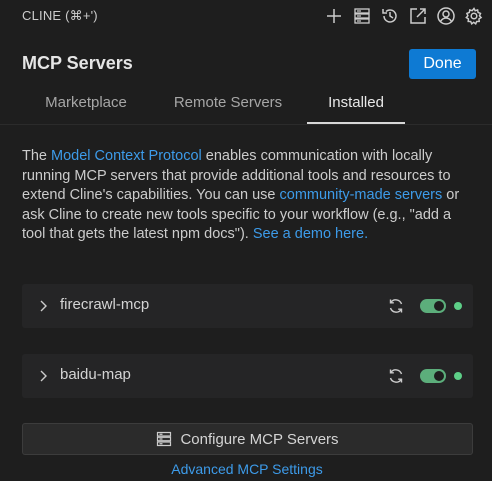  Describe the element at coordinates (362, 16) in the screenshot. I see `server-list-icon` at that location.